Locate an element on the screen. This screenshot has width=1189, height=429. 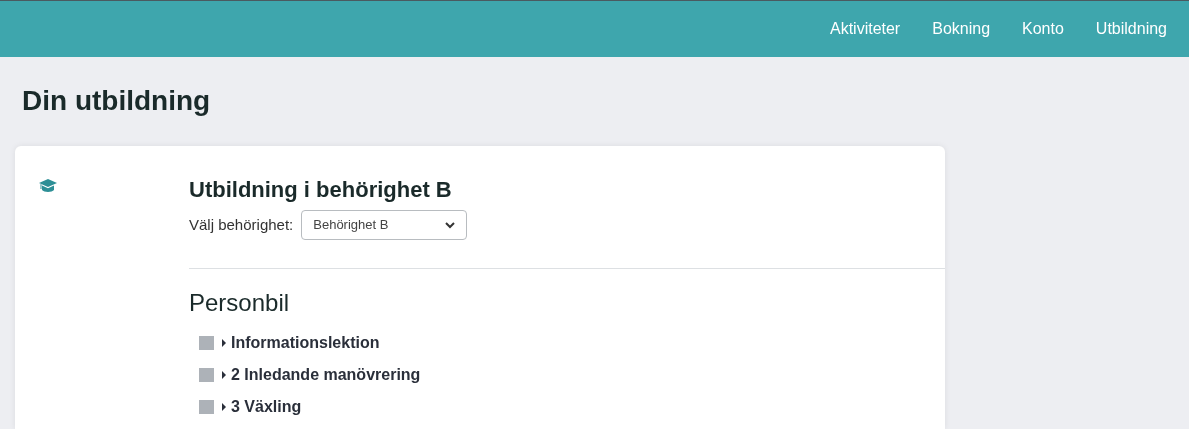
page-title: Din utbildning is located at coordinates (117, 101).